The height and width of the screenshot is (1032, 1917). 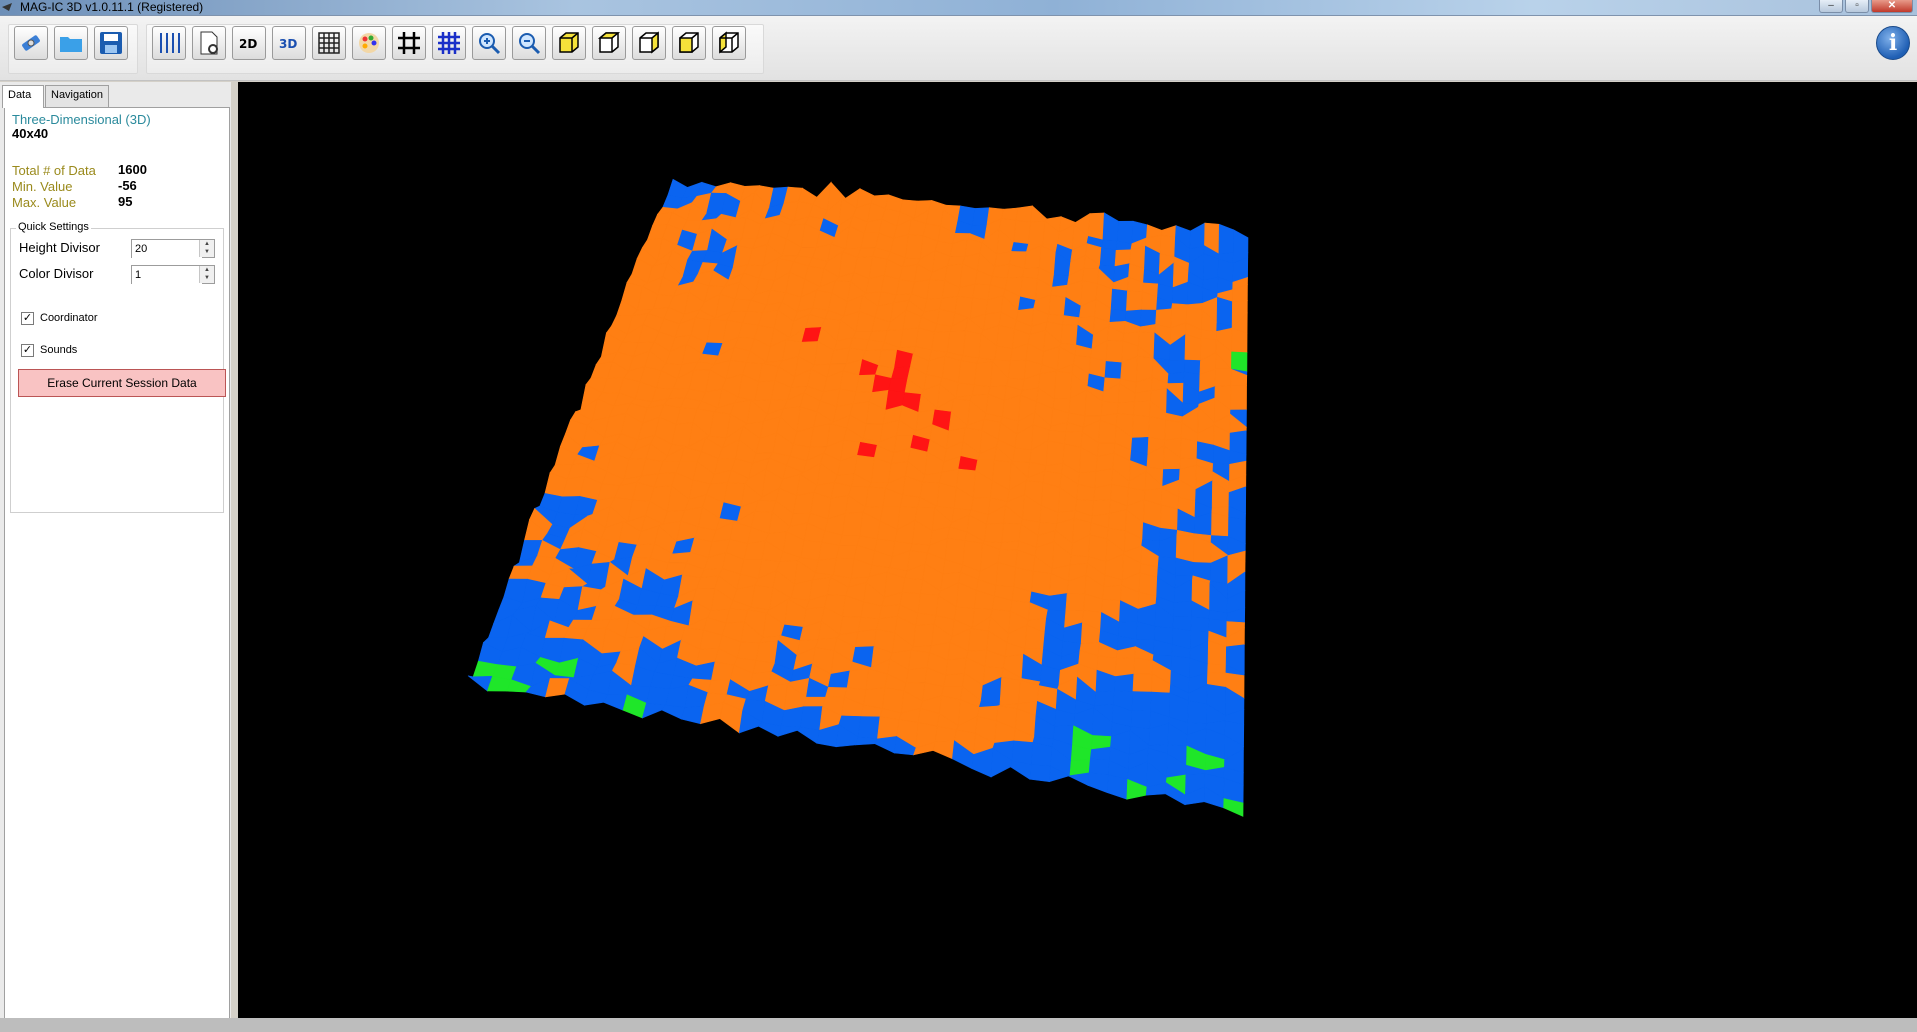 I want to click on view-2d-button: 2D, so click(x=249, y=43).